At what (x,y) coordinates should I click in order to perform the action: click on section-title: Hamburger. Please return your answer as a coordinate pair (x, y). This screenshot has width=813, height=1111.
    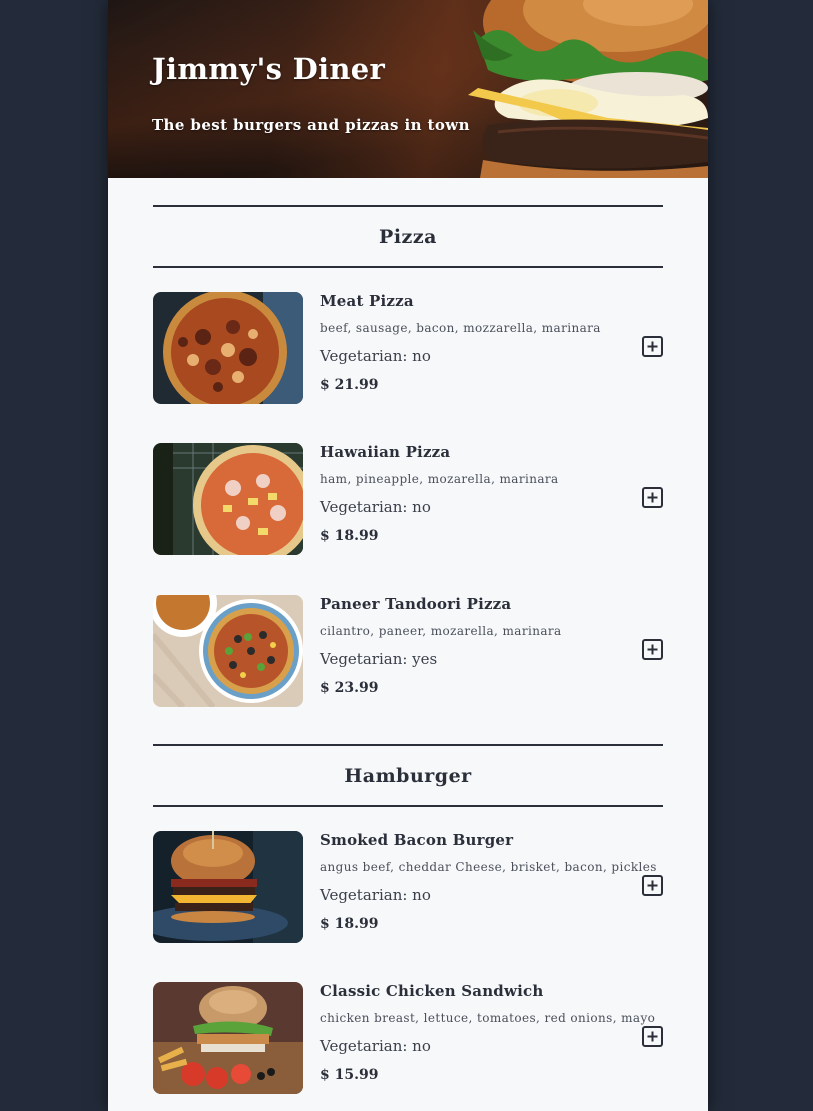
    Looking at the image, I should click on (408, 775).